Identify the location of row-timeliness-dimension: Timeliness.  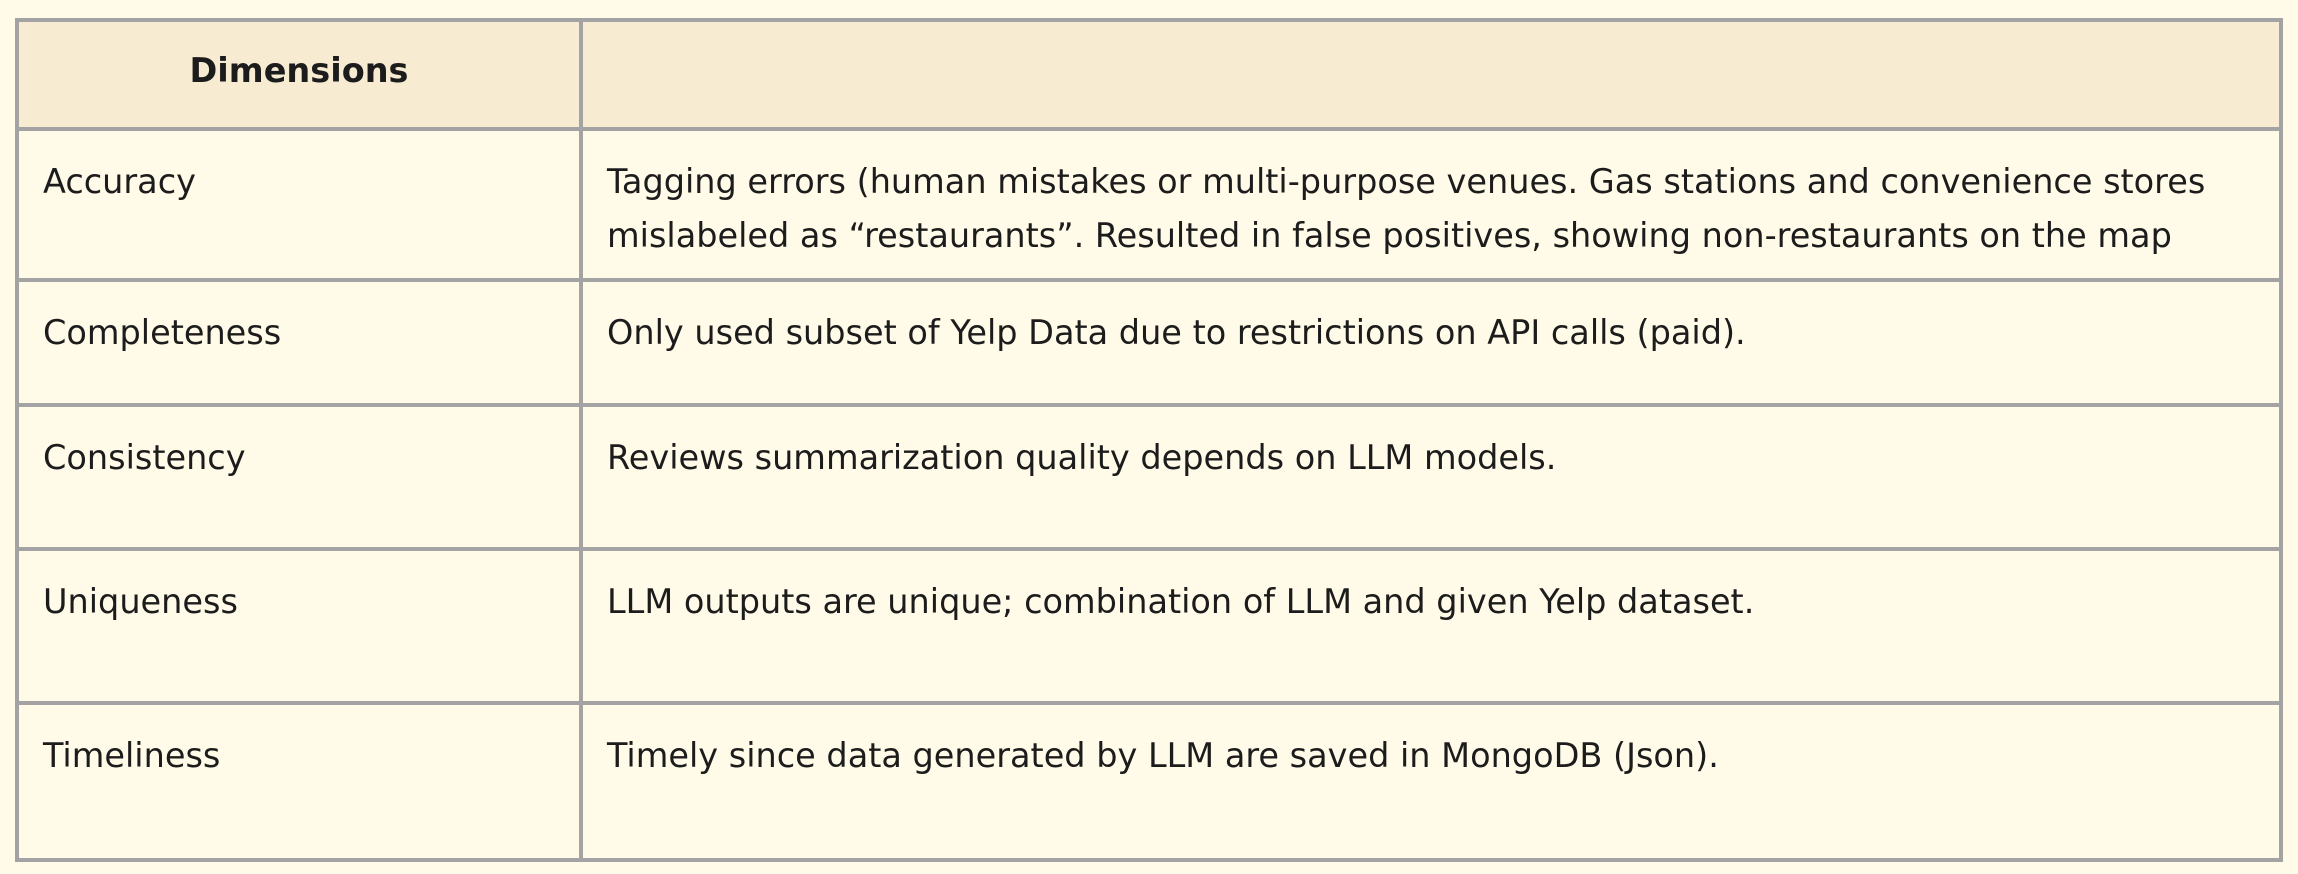
(301, 781).